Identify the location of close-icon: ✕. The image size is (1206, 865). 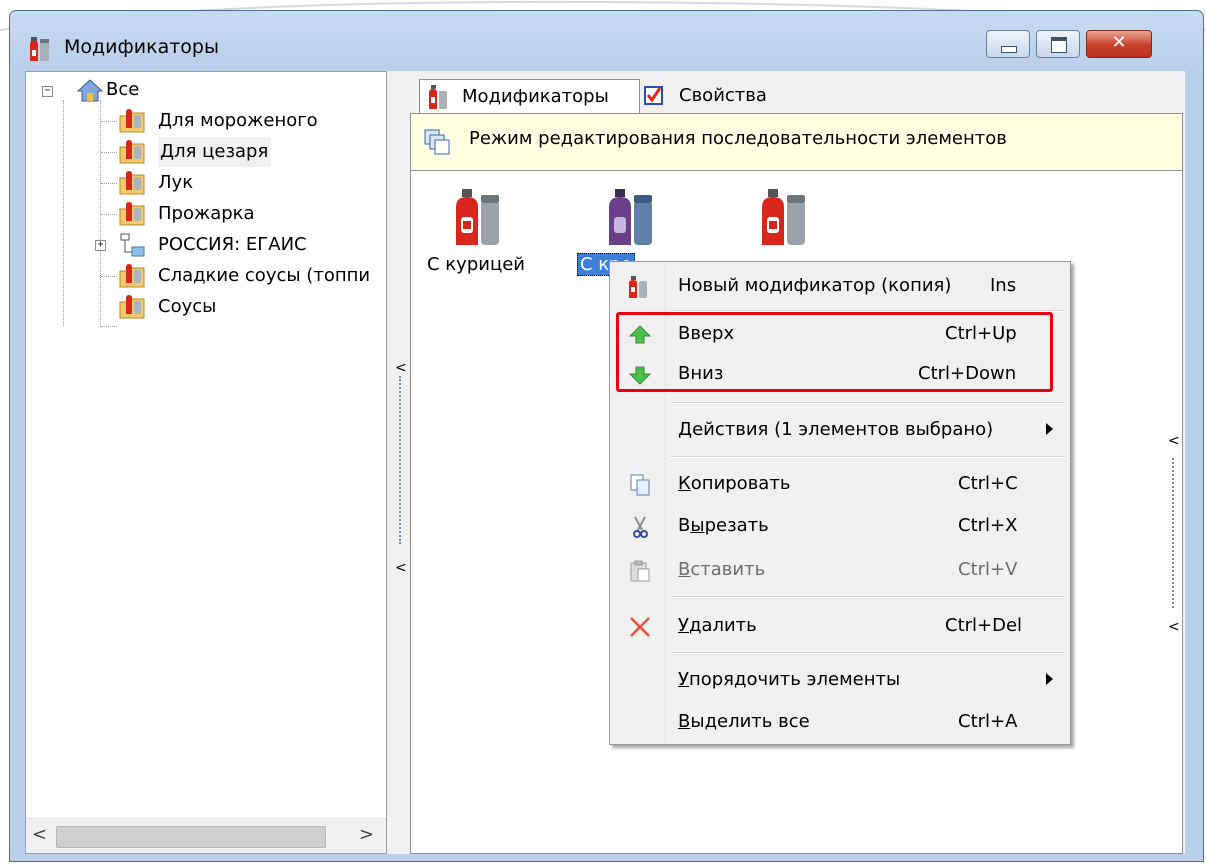
(1119, 42).